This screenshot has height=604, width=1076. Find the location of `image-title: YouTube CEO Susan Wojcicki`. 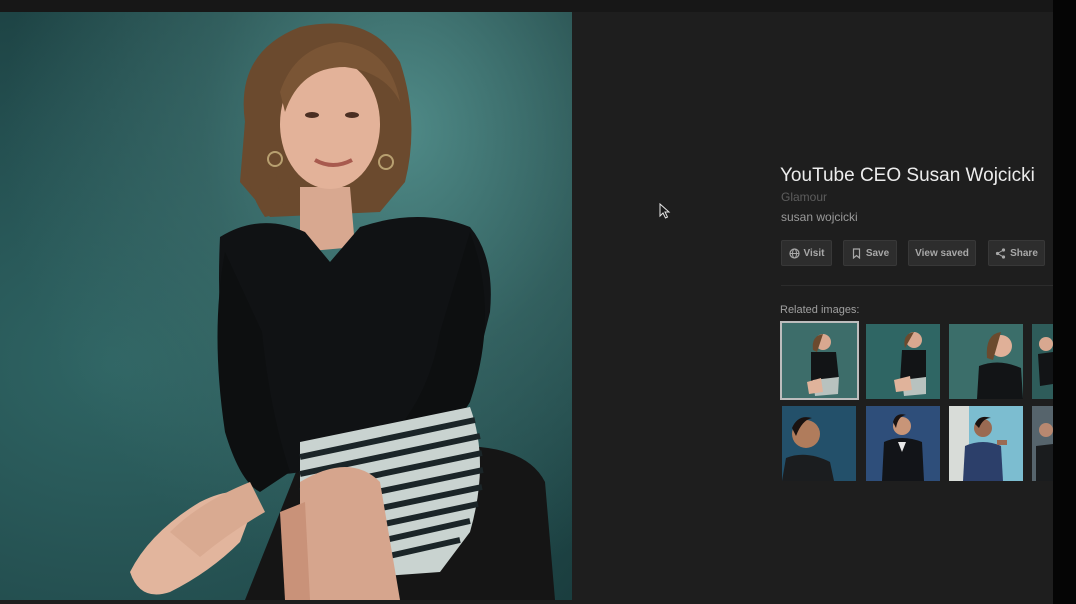

image-title: YouTube CEO Susan Wojcicki is located at coordinates (907, 176).